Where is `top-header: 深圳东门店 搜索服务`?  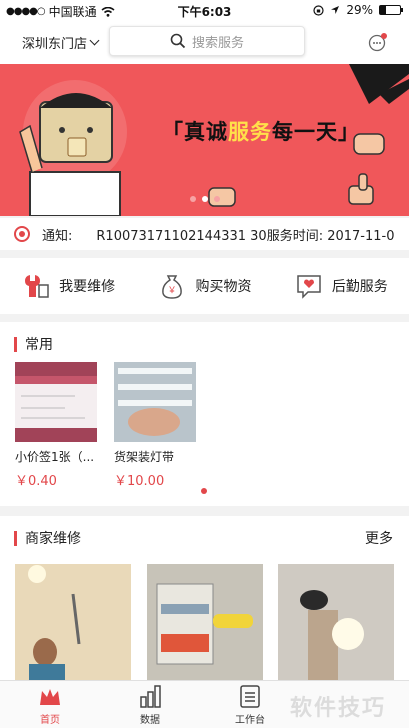 top-header: 深圳东门店 搜索服务 is located at coordinates (204, 42).